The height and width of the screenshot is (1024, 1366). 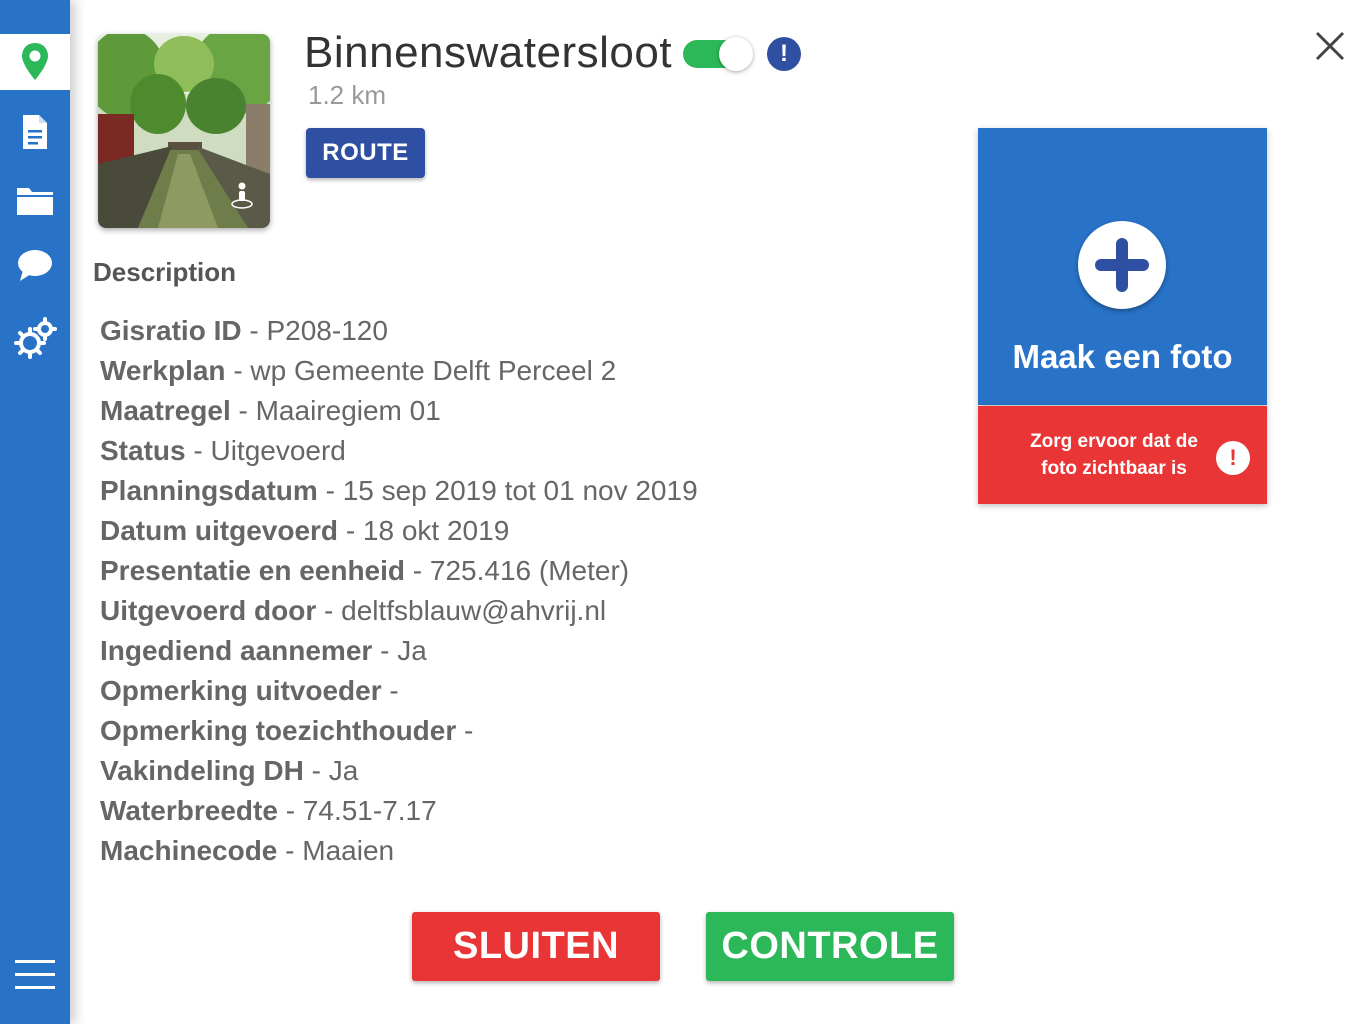 I want to click on folder-icon, so click(x=35, y=201).